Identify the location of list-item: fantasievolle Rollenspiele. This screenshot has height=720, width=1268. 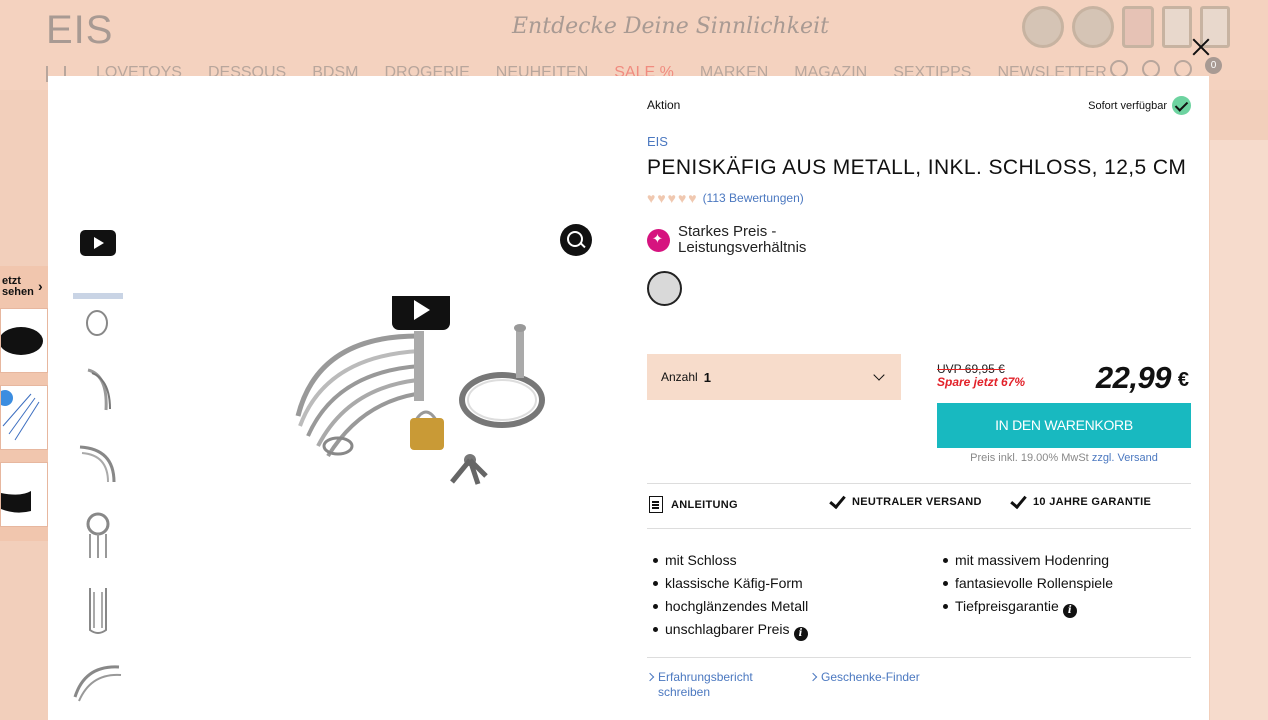
(1025, 586).